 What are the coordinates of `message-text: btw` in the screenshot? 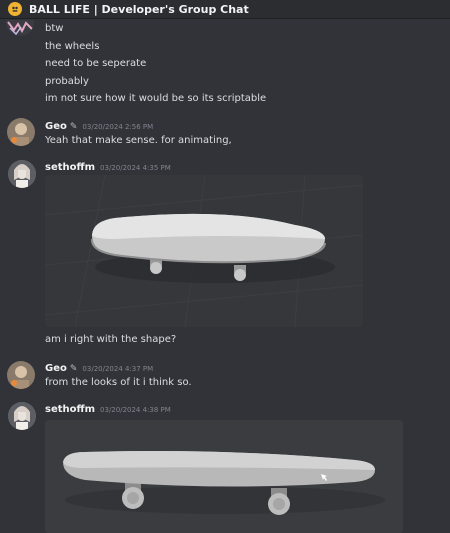 It's located at (54, 28).